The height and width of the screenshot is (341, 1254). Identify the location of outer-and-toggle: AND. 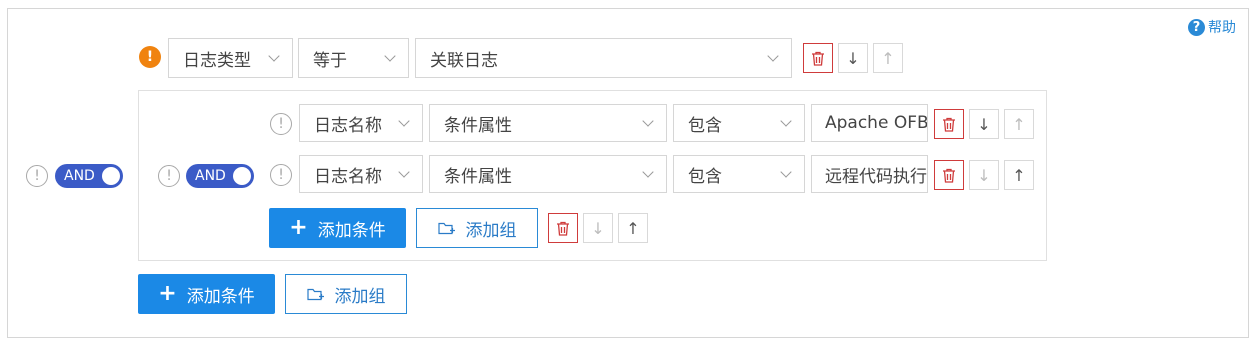
(89, 176).